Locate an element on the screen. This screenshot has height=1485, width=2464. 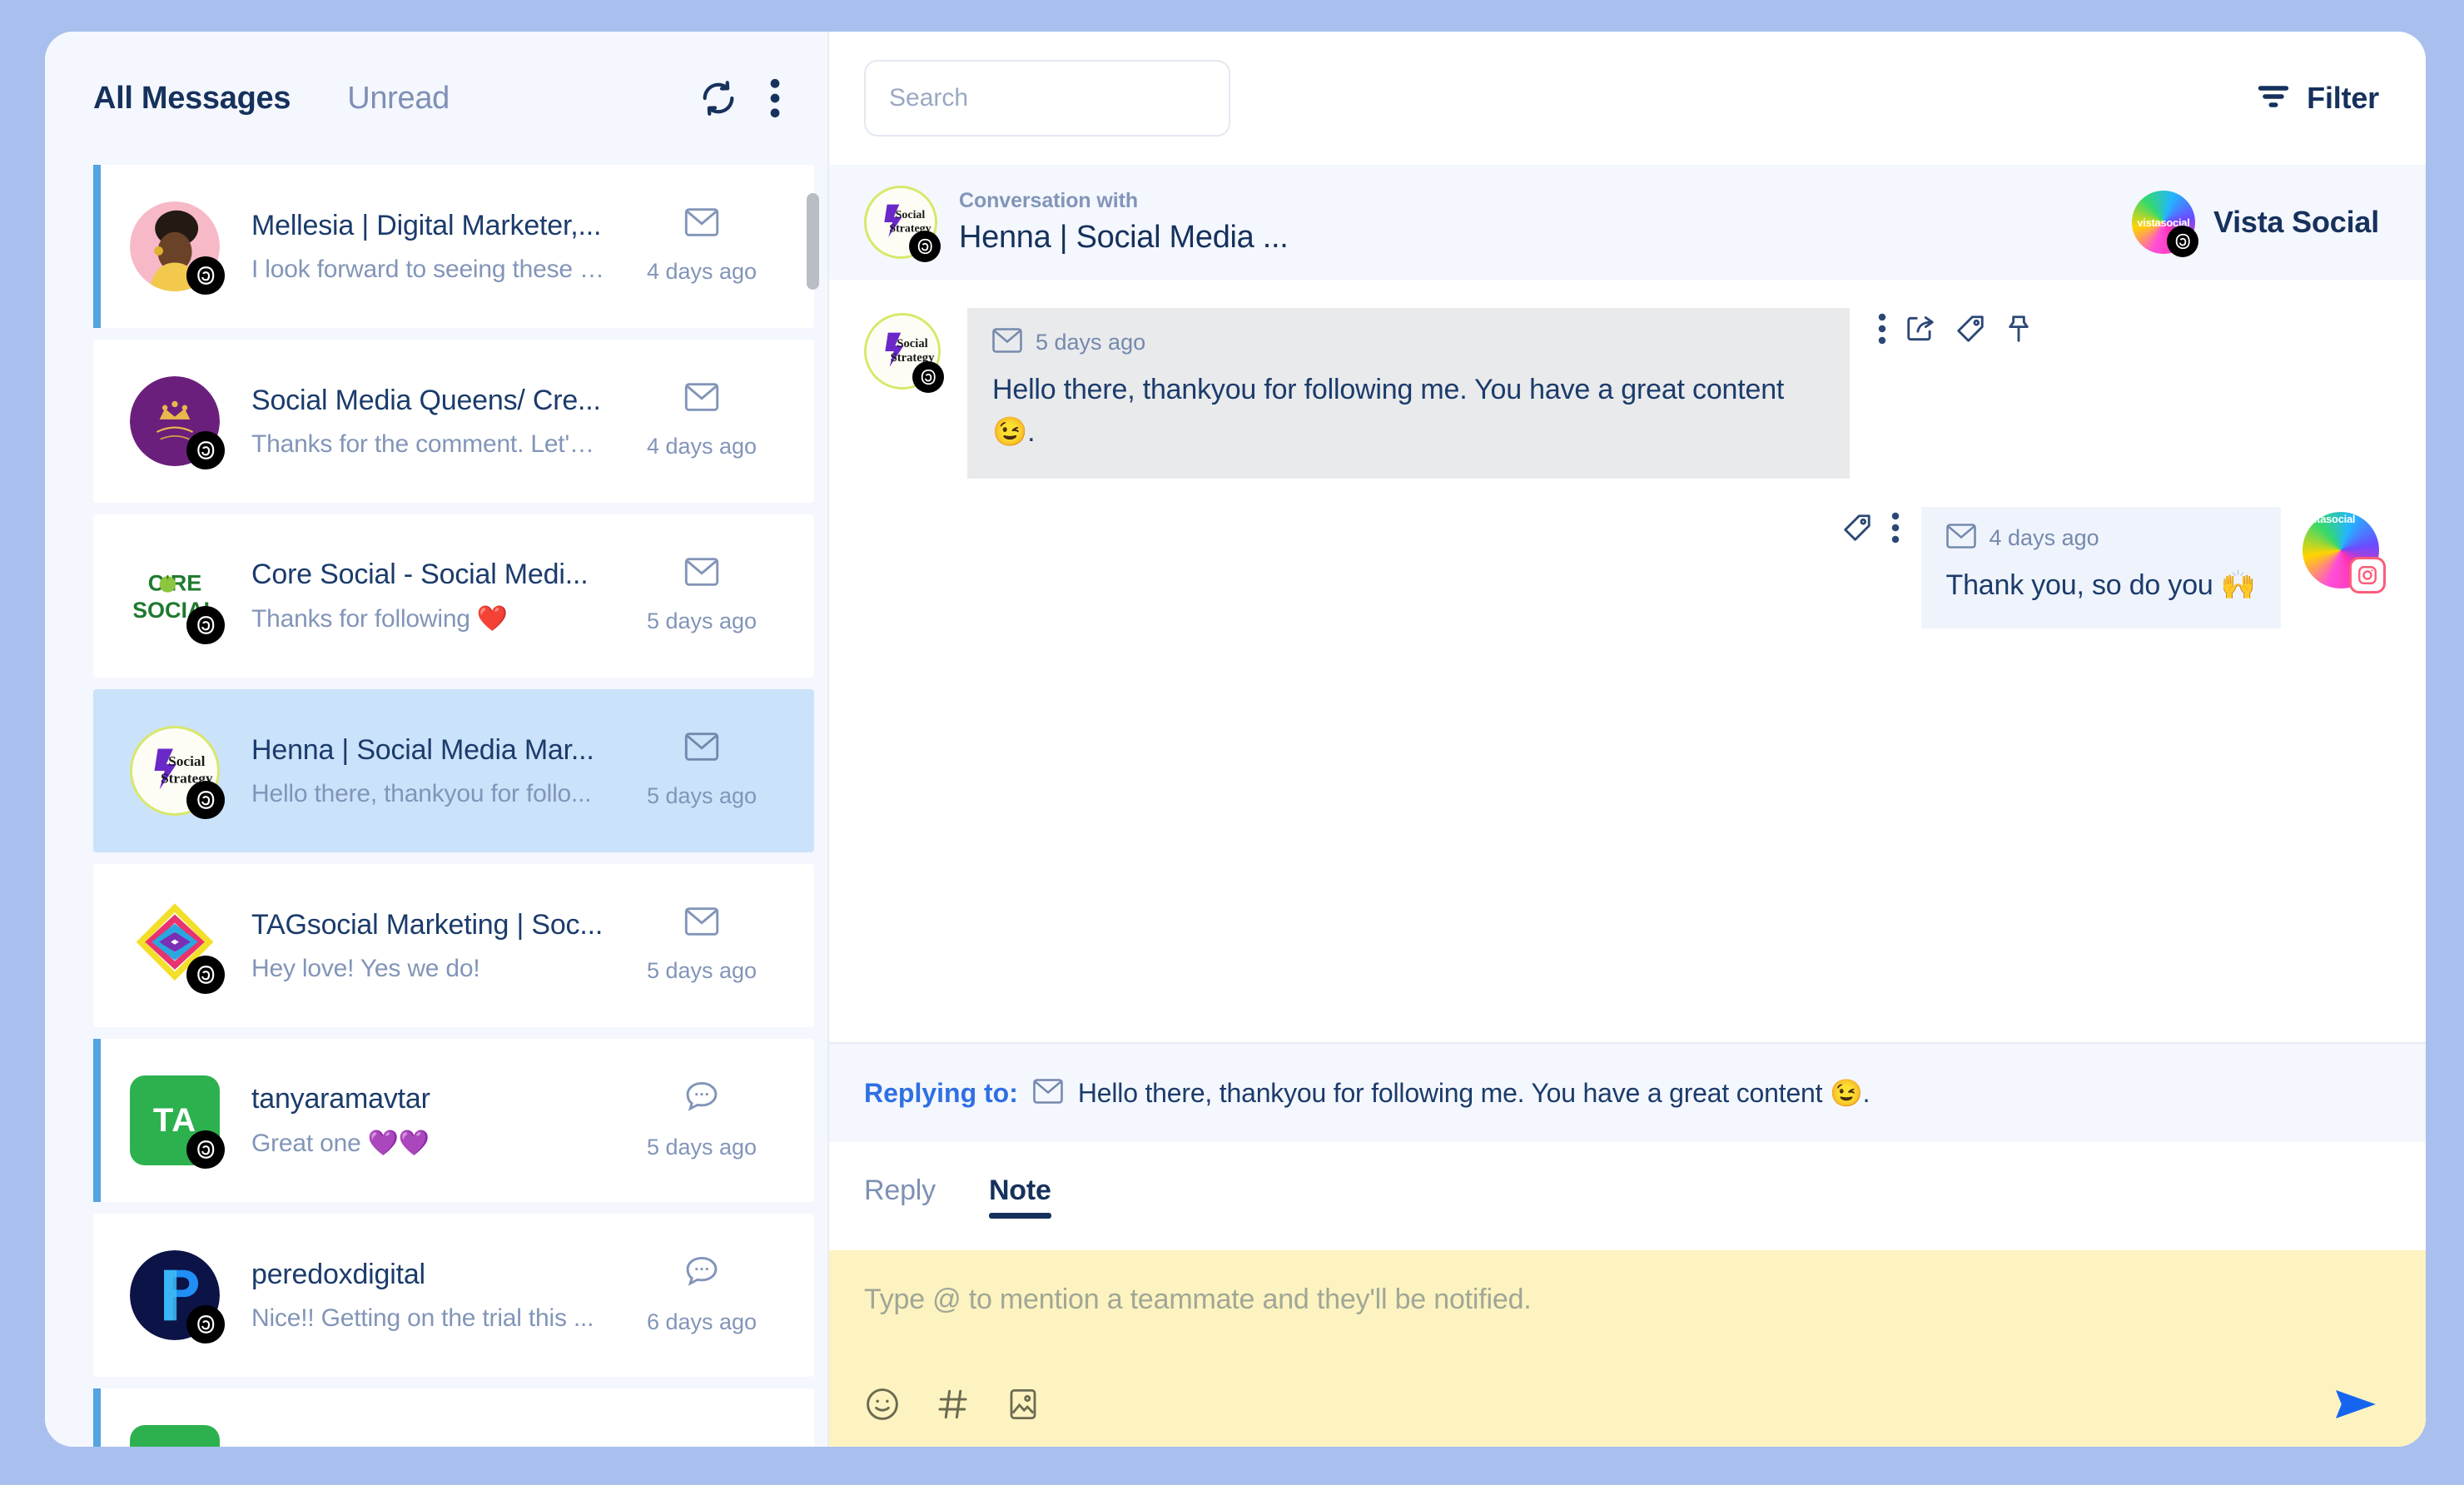
emoji-icon is located at coordinates (882, 1404).